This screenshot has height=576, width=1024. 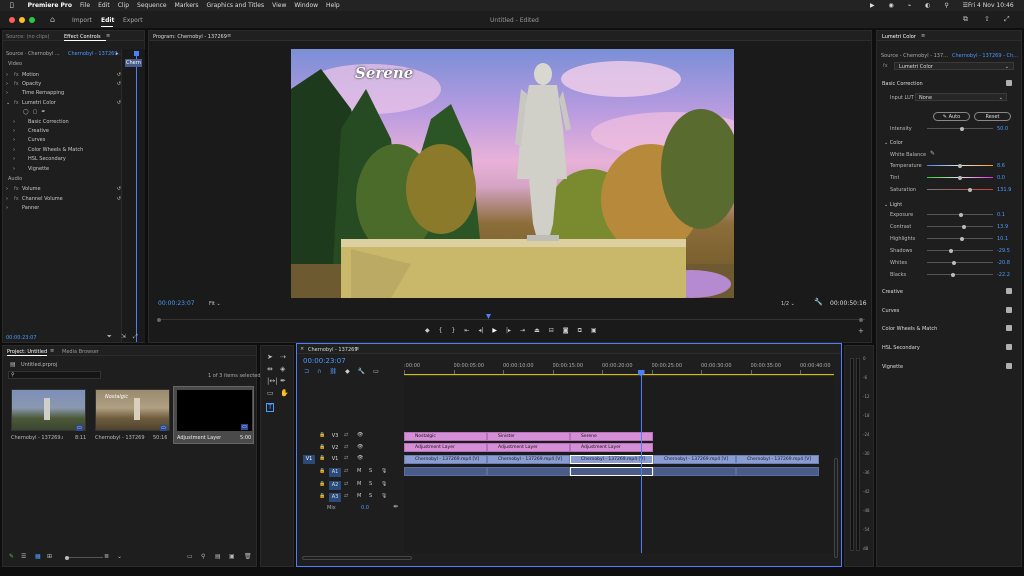 What do you see at coordinates (80, 352) in the screenshot?
I see `tab-media-browser: Media Browser` at bounding box center [80, 352].